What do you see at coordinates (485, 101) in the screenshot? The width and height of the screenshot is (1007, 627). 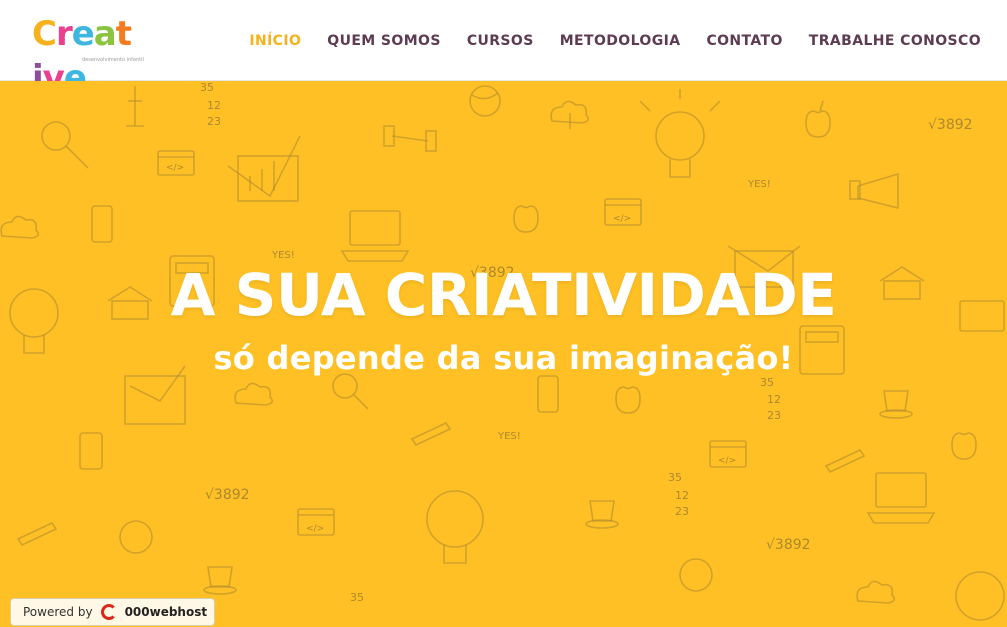 I see `globe-icon` at bounding box center [485, 101].